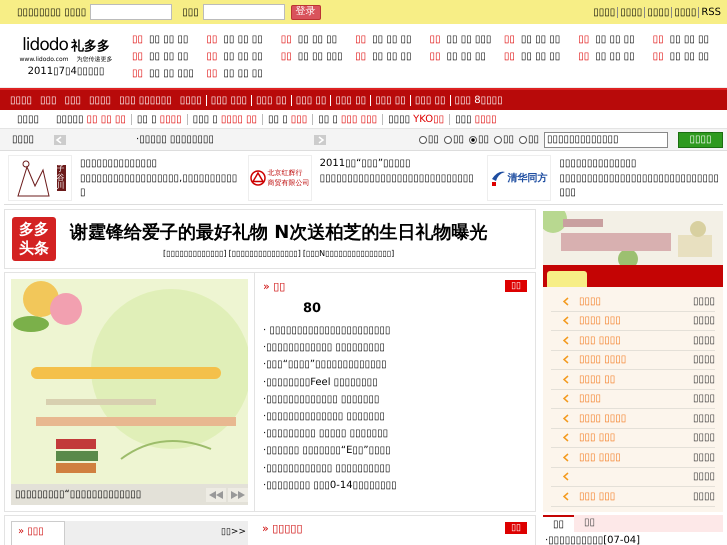 Image resolution: width=727 pixels, height=545 pixels. Describe the element at coordinates (233, 532) in the screenshot. I see `more-link: ▯▯>>` at that location.